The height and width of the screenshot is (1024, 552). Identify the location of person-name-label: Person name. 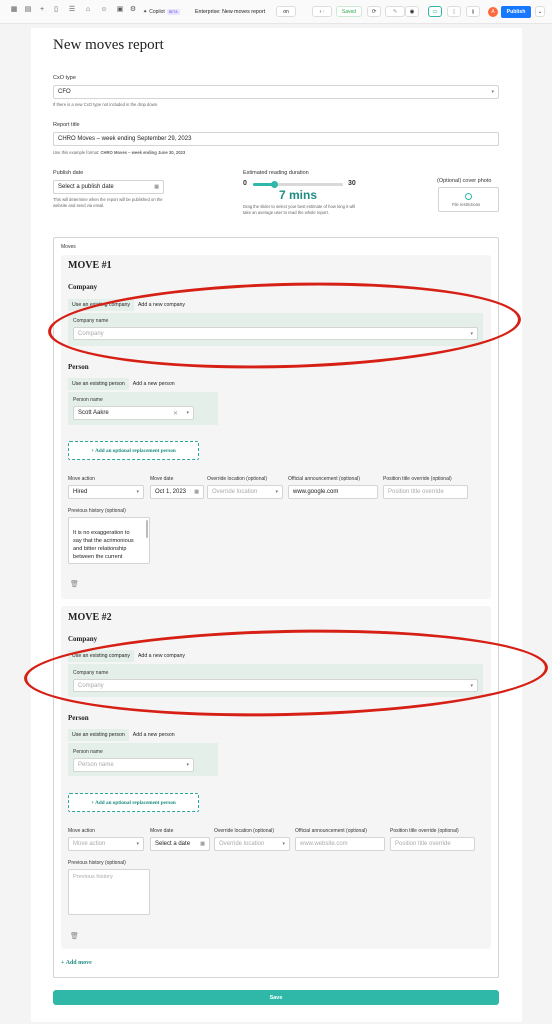
(88, 752).